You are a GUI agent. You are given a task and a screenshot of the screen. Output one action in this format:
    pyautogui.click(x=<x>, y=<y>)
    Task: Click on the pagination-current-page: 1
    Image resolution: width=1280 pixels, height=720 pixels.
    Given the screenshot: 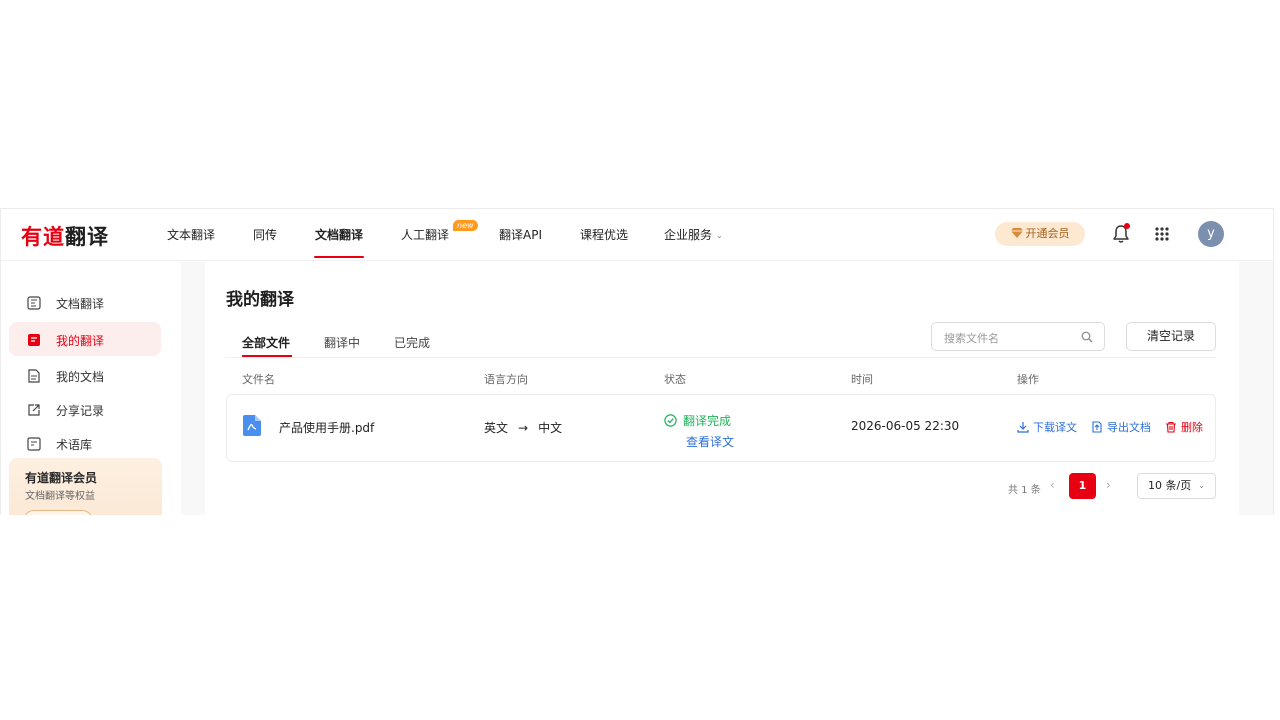 What is the action you would take?
    pyautogui.click(x=1082, y=486)
    